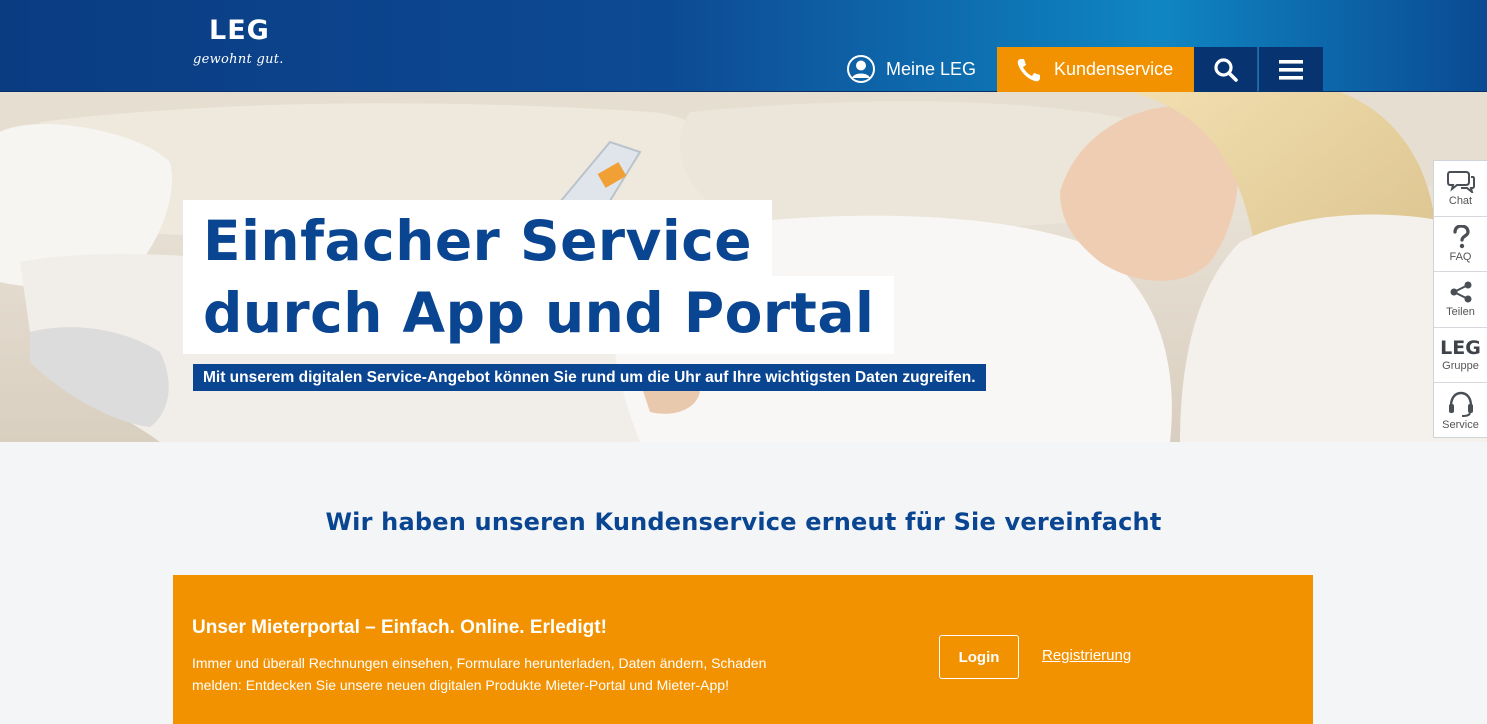 Image resolution: width=1487 pixels, height=724 pixels. I want to click on side-toolbar: Chat FAQ Teilen LEG Gruppe Service, so click(1460, 299).